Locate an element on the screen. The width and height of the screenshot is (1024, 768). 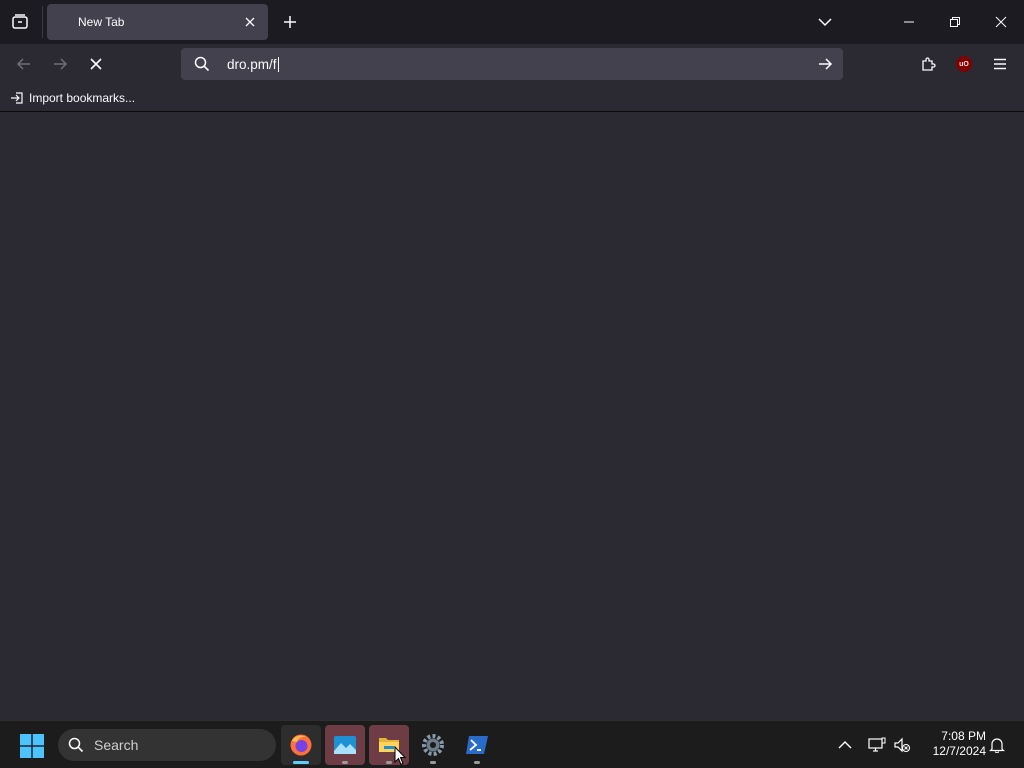
volume-muted-icon is located at coordinates (902, 745).